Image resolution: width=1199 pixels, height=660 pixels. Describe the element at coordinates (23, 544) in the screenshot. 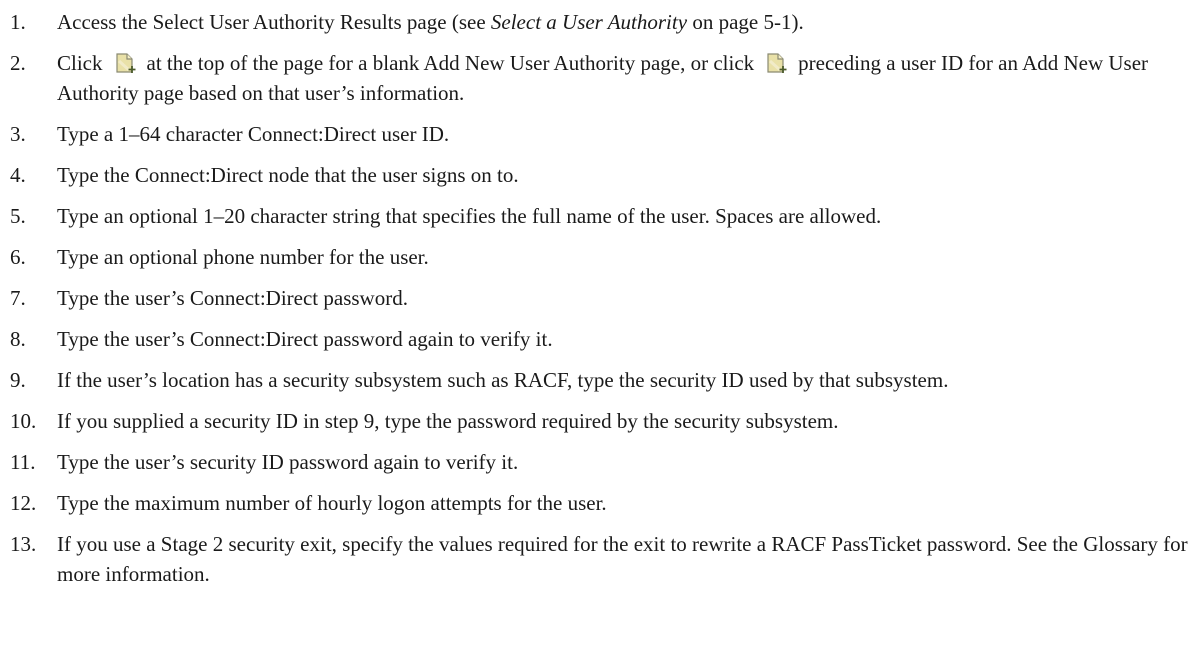

I see `step-number: 13.` at that location.